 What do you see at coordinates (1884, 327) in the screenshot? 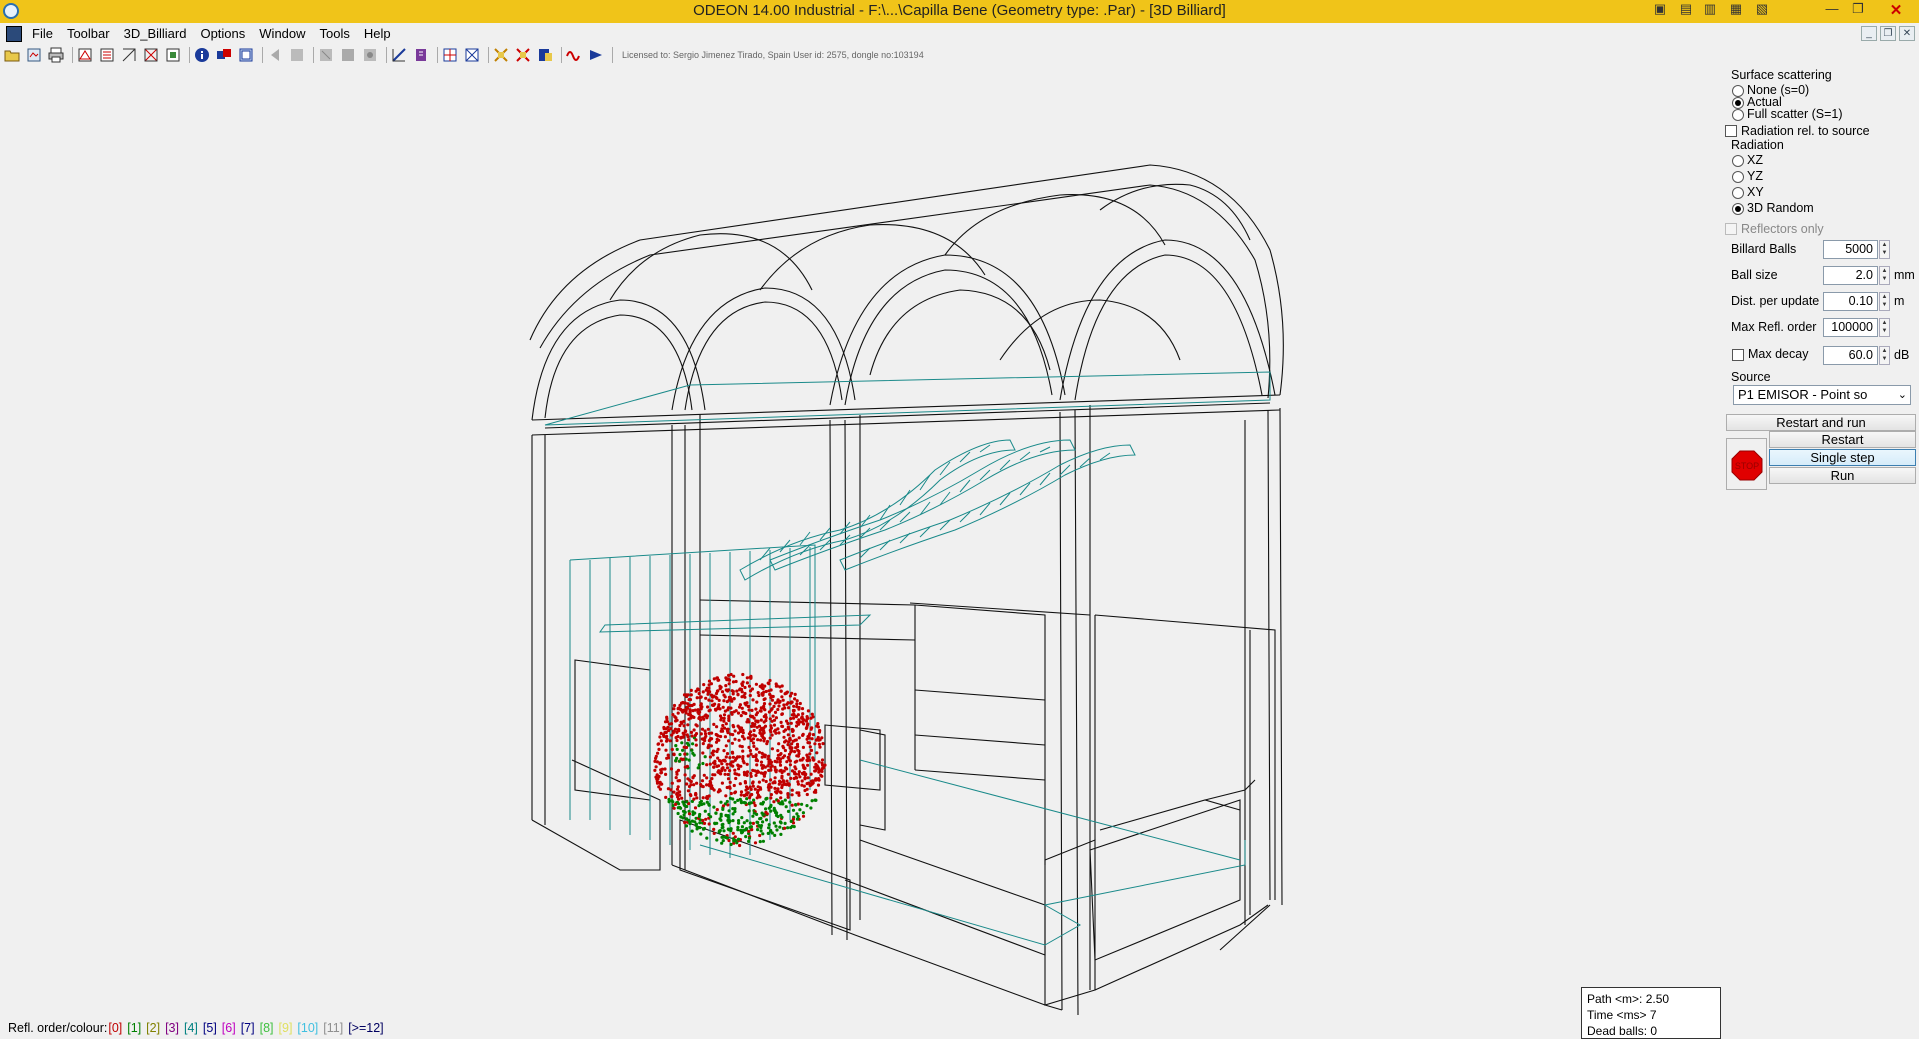
I see `max-refl-order-spinner: ▲ ▼` at bounding box center [1884, 327].